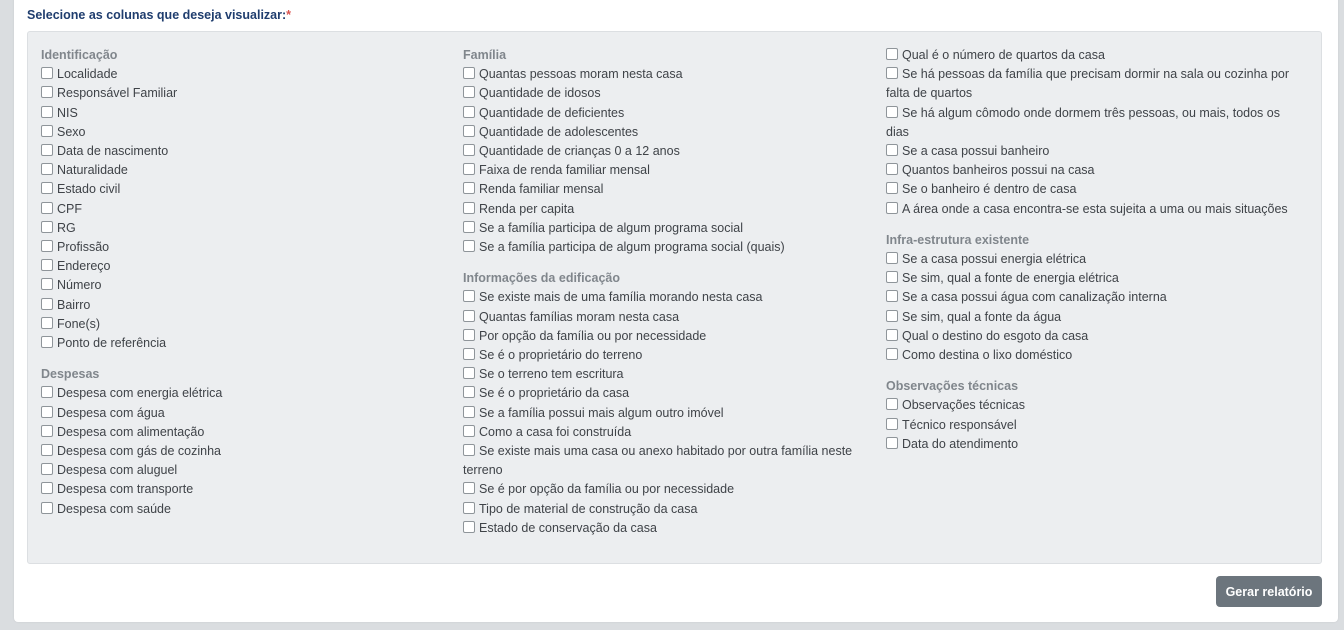  What do you see at coordinates (1091, 170) in the screenshot?
I see `column-option-quantos-banheiros-possui-na-casa: Quantos banheiros possui na casa` at bounding box center [1091, 170].